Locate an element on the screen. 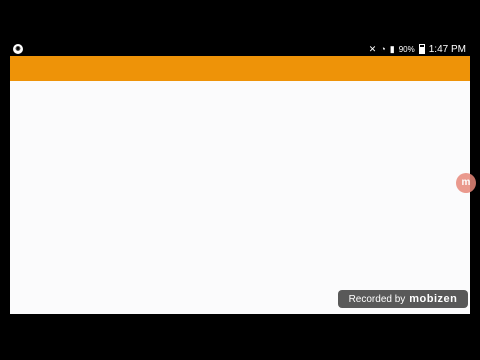 Image resolution: width=480 pixels, height=360 pixels. signal-icon: ▮ is located at coordinates (392, 49).